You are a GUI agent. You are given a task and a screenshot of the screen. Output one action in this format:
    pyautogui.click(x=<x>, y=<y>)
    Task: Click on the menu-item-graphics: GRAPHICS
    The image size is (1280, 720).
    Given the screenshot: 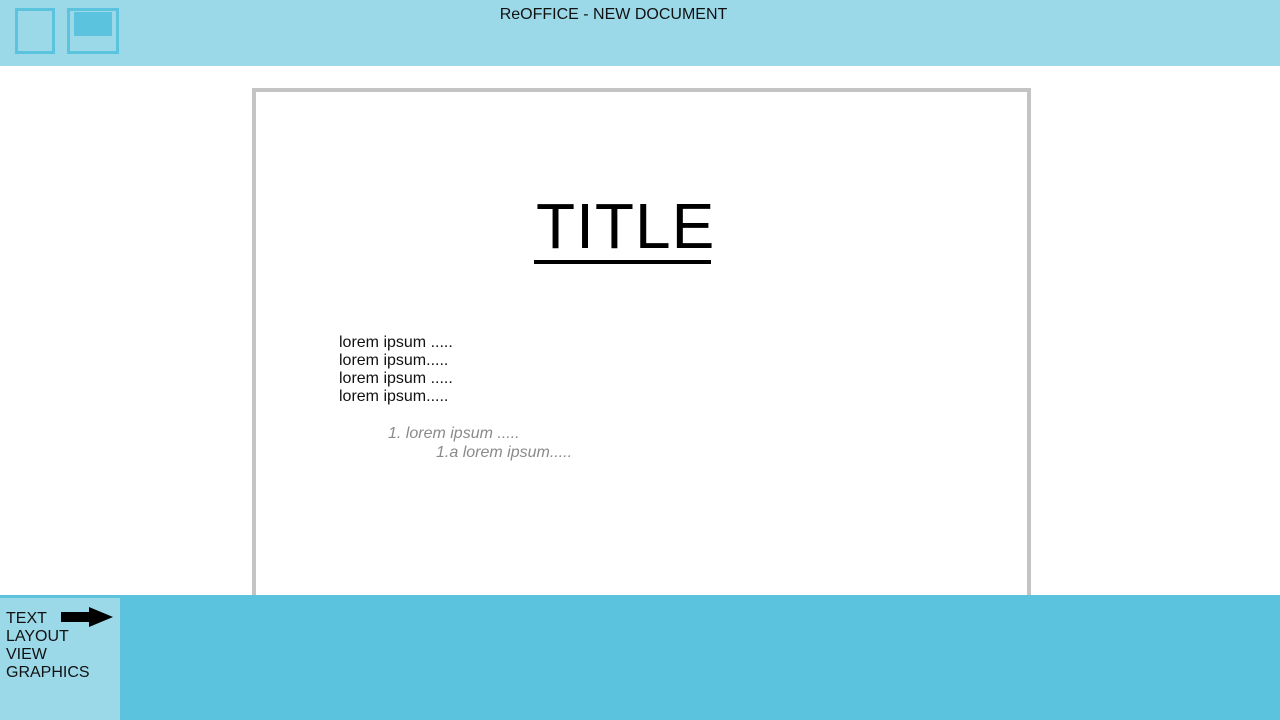 What is the action you would take?
    pyautogui.click(x=48, y=673)
    